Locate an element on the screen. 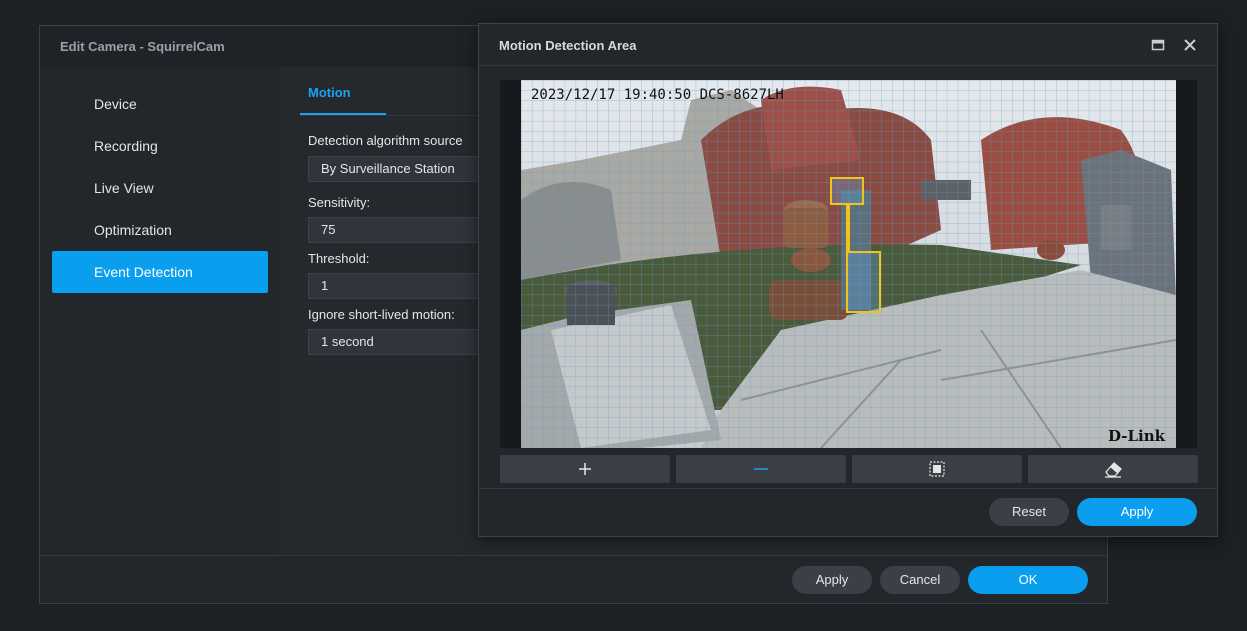 This screenshot has width=1247, height=631. sidebar-item-event-detection: Event Detection is located at coordinates (160, 272).